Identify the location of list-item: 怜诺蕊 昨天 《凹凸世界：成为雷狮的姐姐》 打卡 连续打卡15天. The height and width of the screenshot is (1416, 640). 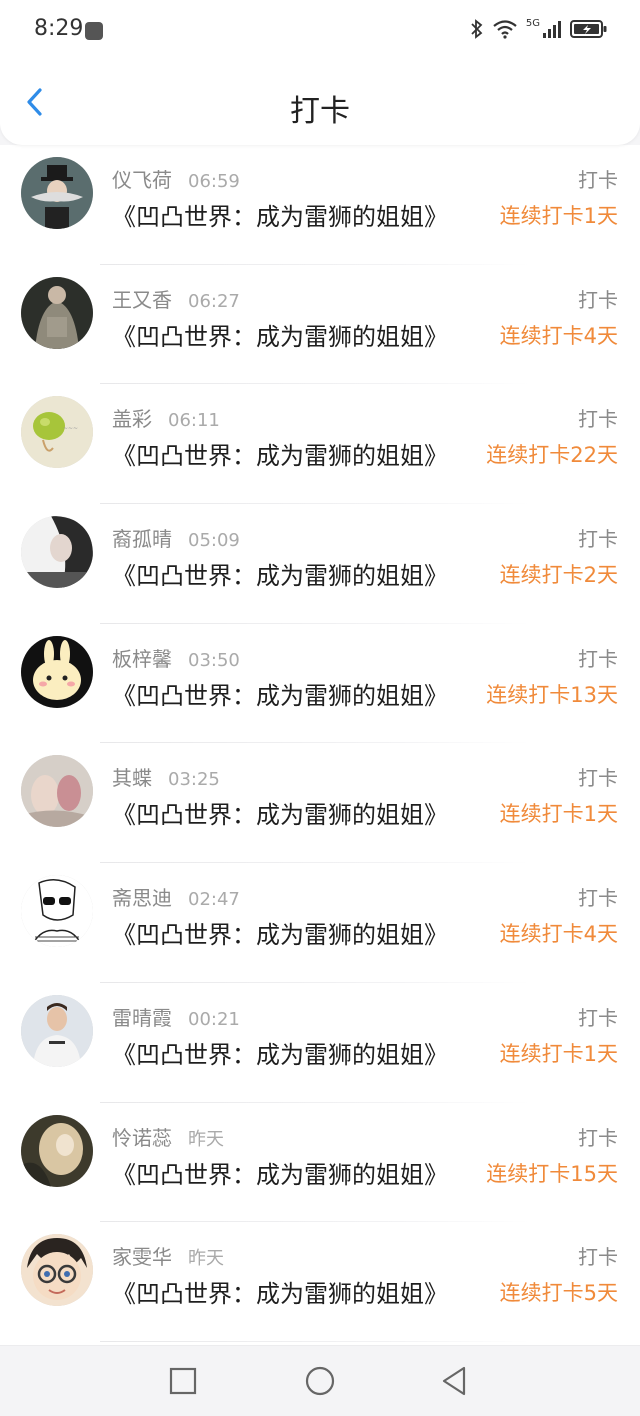
(320, 1163).